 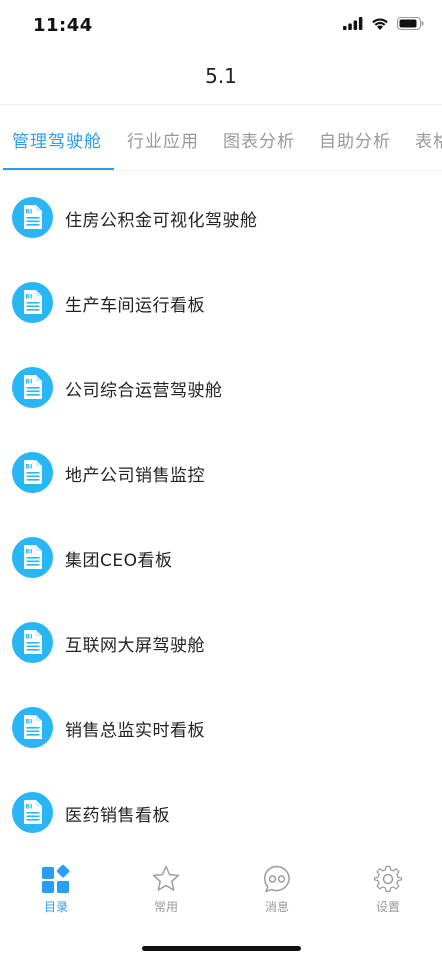 What do you see at coordinates (135, 731) in the screenshot?
I see `list-item-label: 销售总监实时看板` at bounding box center [135, 731].